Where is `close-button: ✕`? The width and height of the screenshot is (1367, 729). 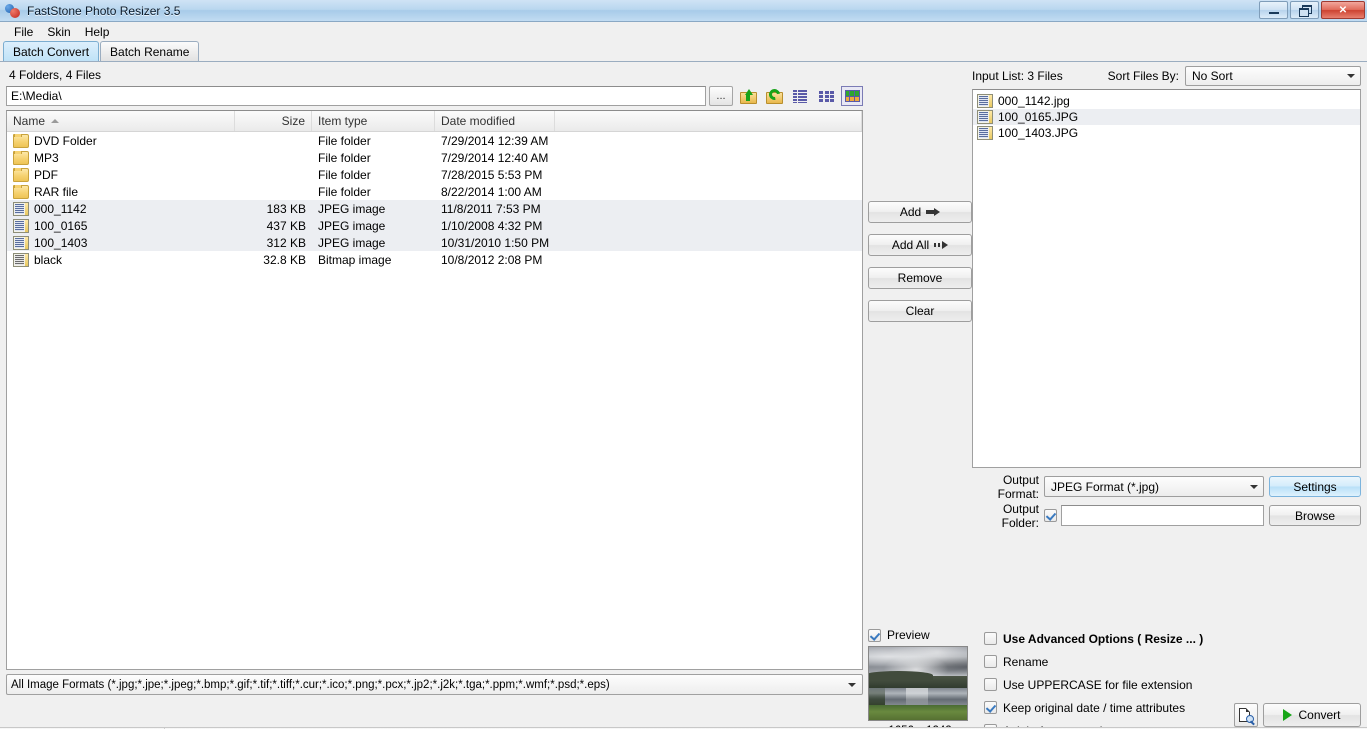 close-button: ✕ is located at coordinates (1343, 10).